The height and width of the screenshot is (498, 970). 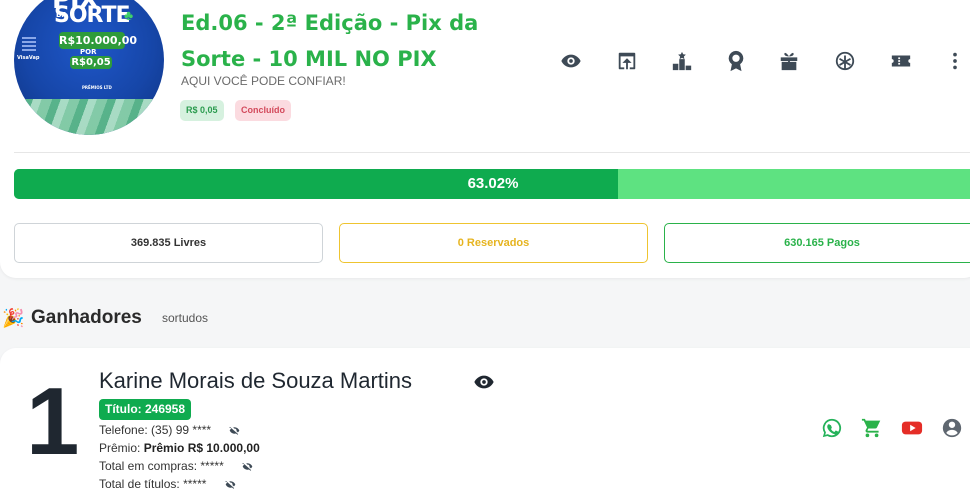 I want to click on raffle-image-left-tag: VisaVap, so click(x=28, y=58).